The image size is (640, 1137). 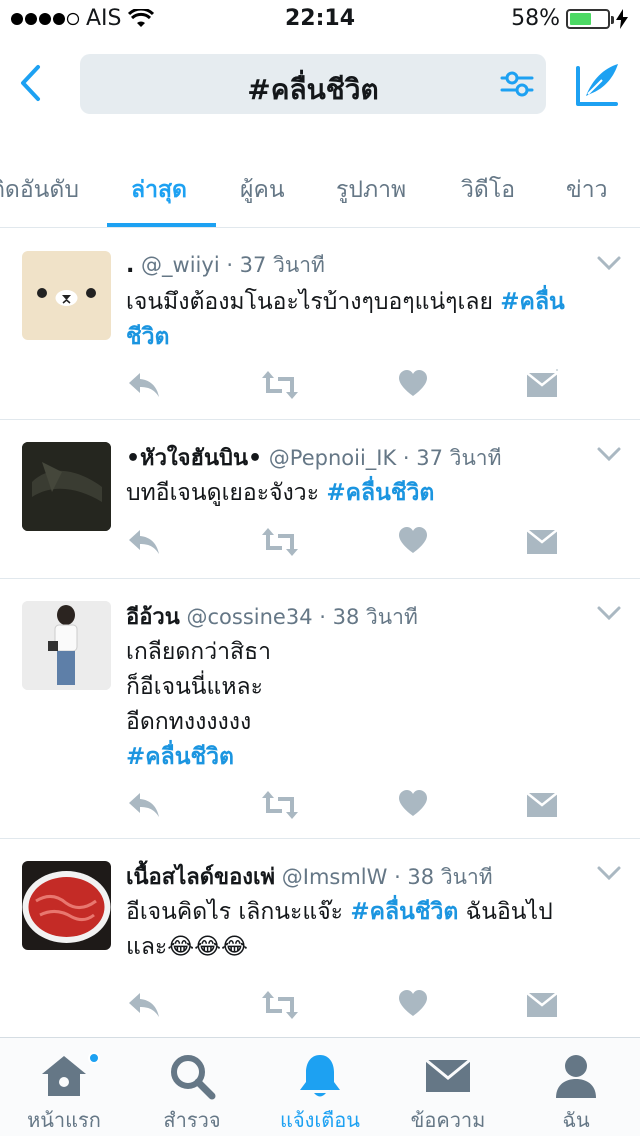 What do you see at coordinates (587, 190) in the screenshot?
I see `tab-news: ข่าว` at bounding box center [587, 190].